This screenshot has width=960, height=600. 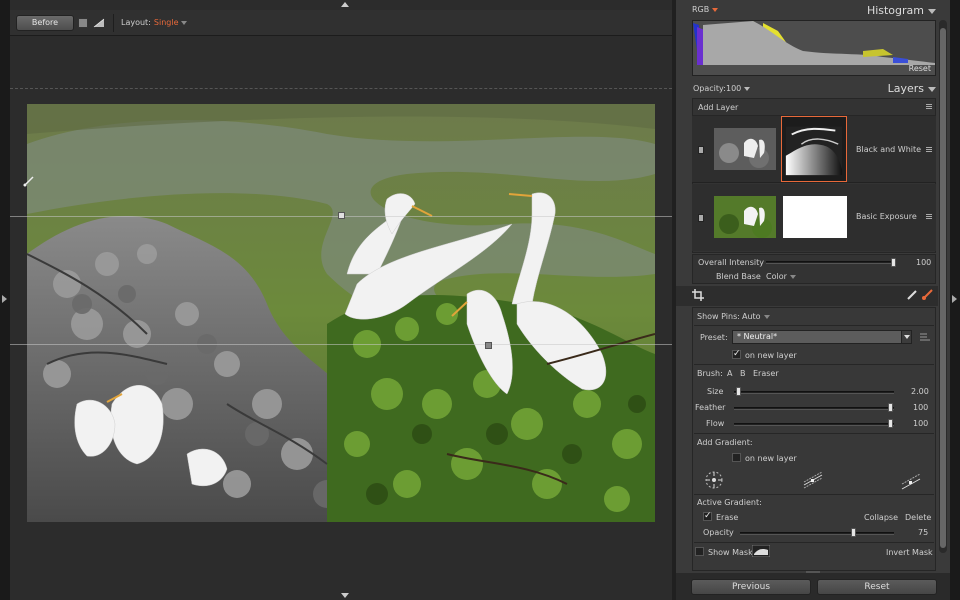 I want to click on layer-thumbnail, so click(x=745, y=149).